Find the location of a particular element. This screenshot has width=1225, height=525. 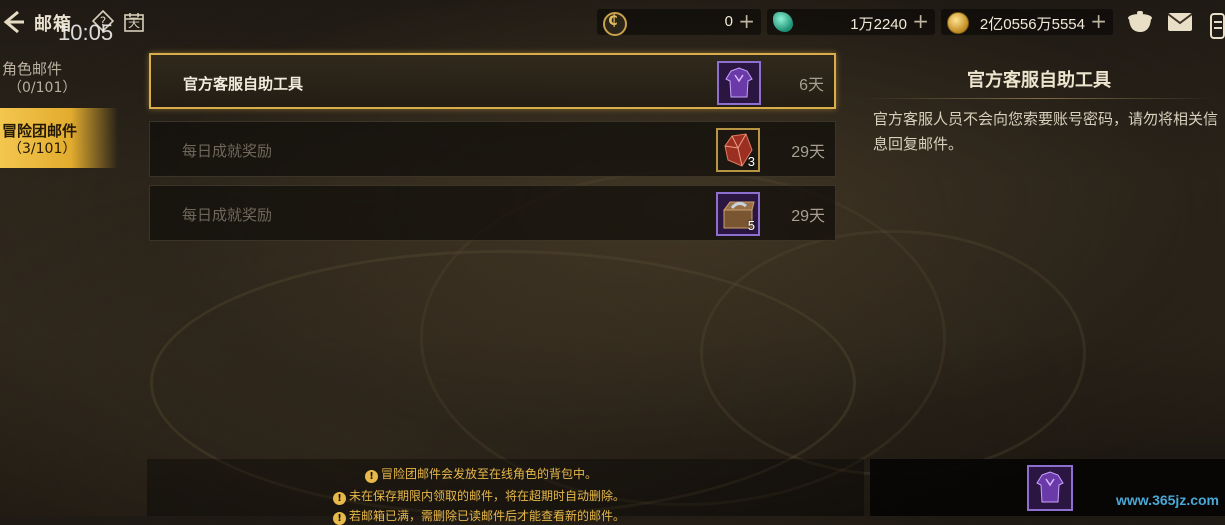

currency-gold: 2亿0556万5554 + is located at coordinates (1027, 22).